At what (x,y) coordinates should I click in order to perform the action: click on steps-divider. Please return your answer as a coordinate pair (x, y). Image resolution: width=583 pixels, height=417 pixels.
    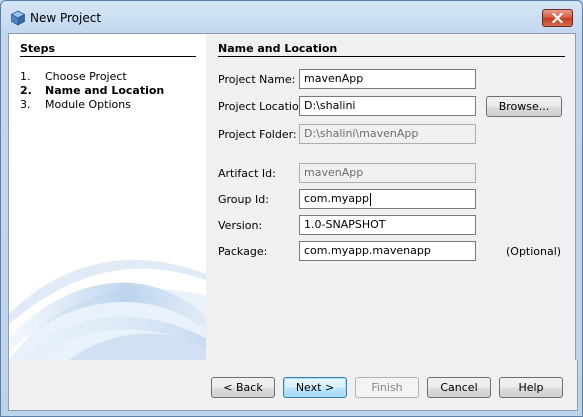
    Looking at the image, I should click on (108, 56).